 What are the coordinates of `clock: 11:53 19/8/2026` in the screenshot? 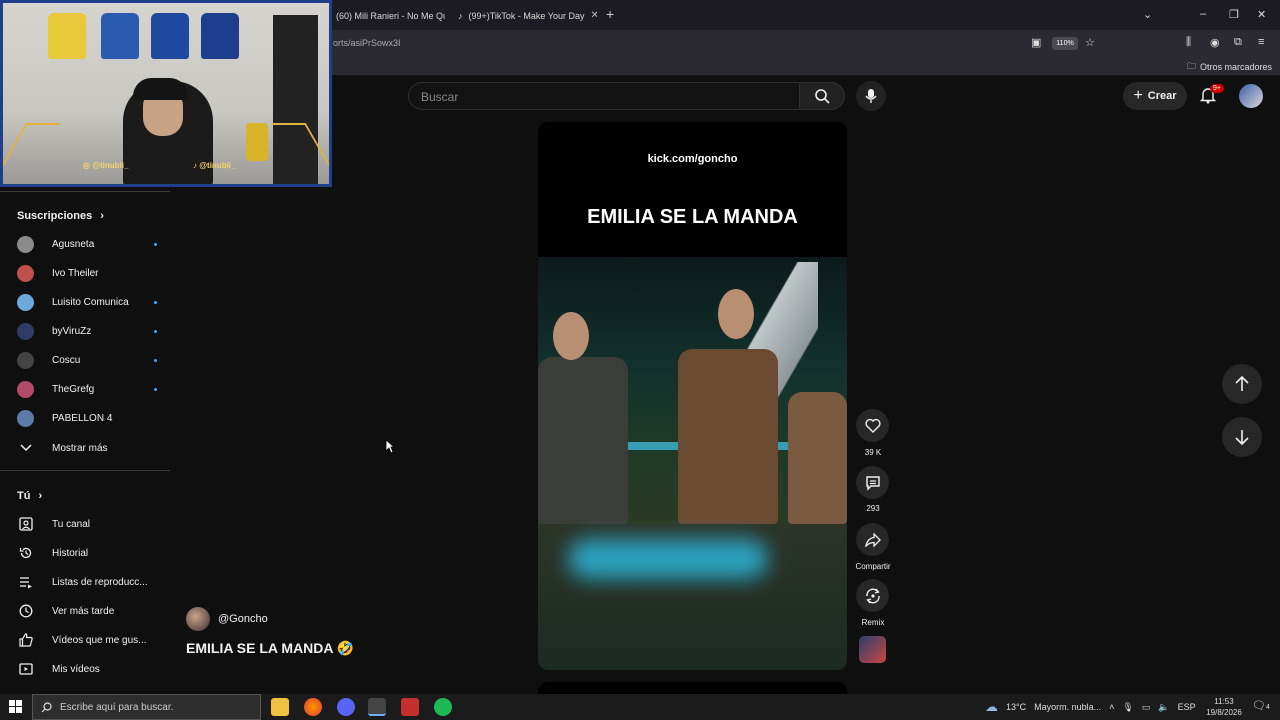 It's located at (1224, 707).